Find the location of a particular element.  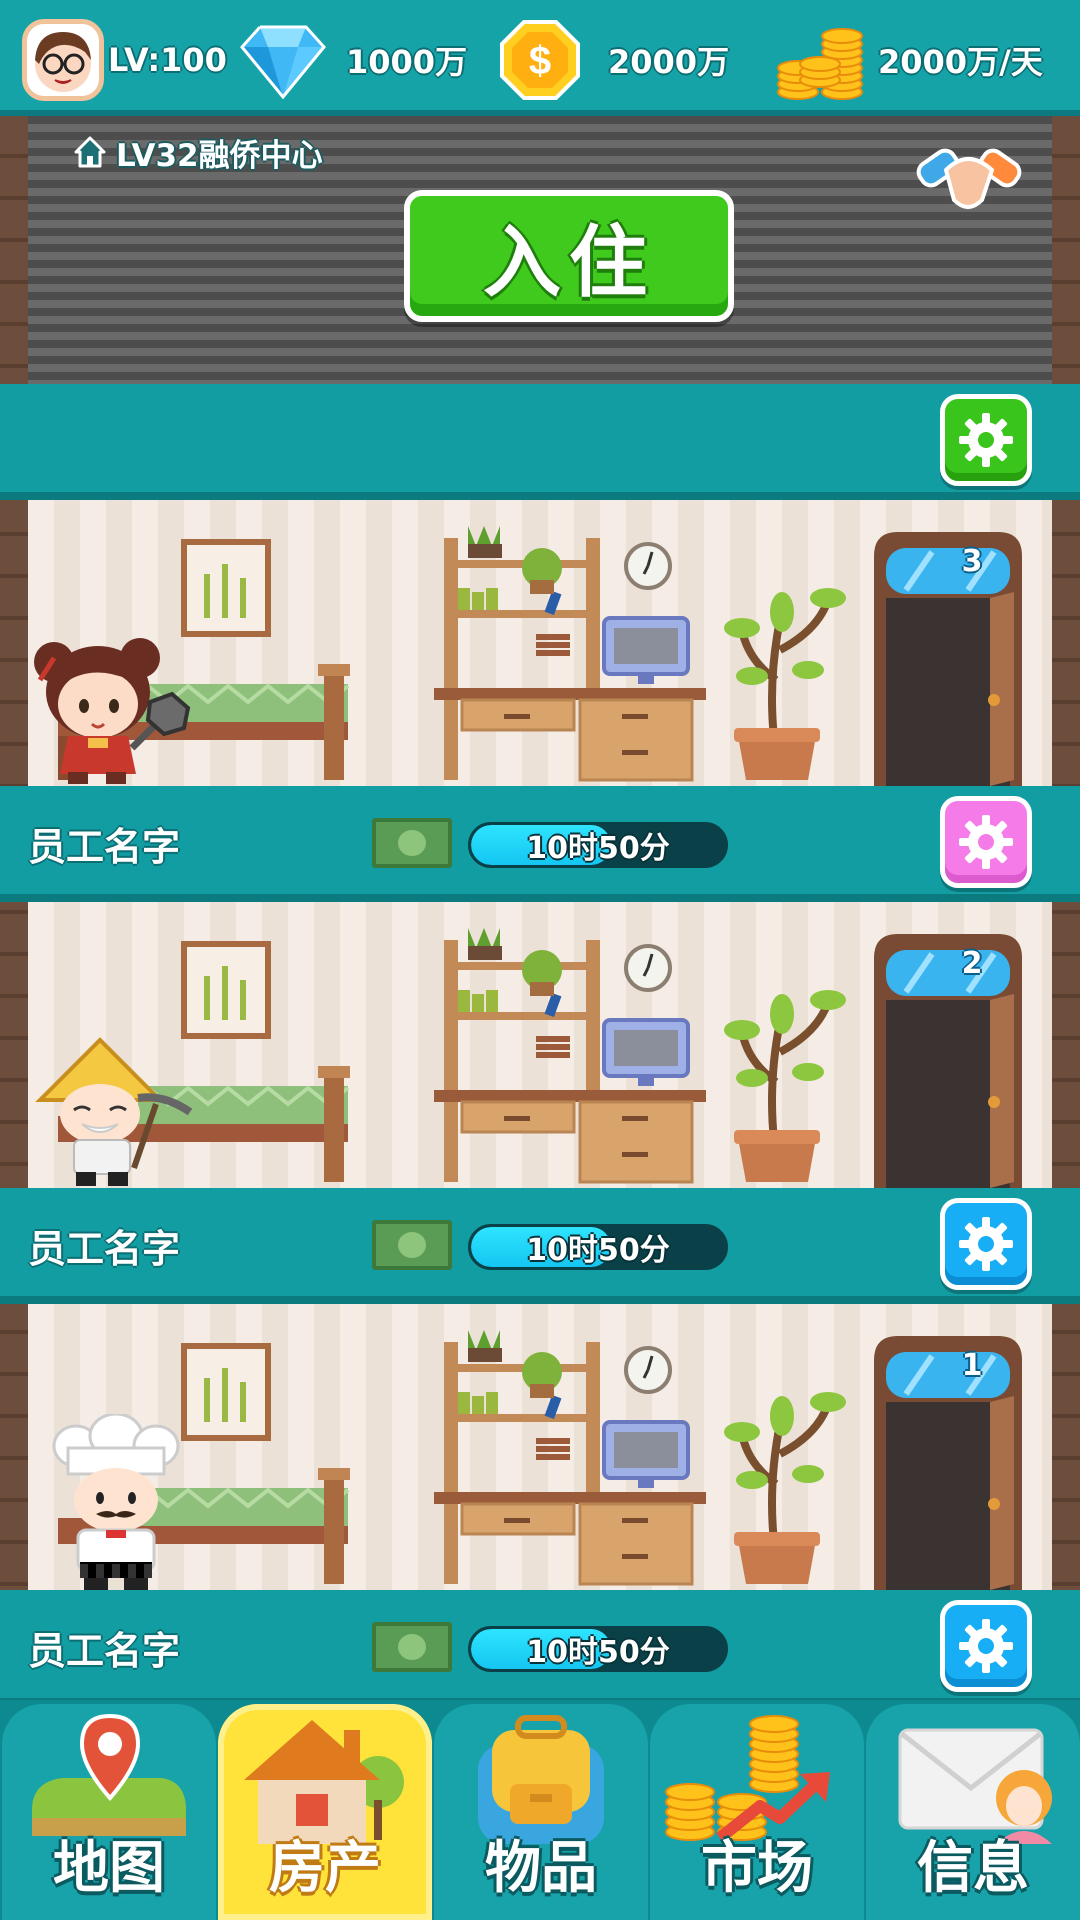

worker-chef-character is located at coordinates (117, 1502).